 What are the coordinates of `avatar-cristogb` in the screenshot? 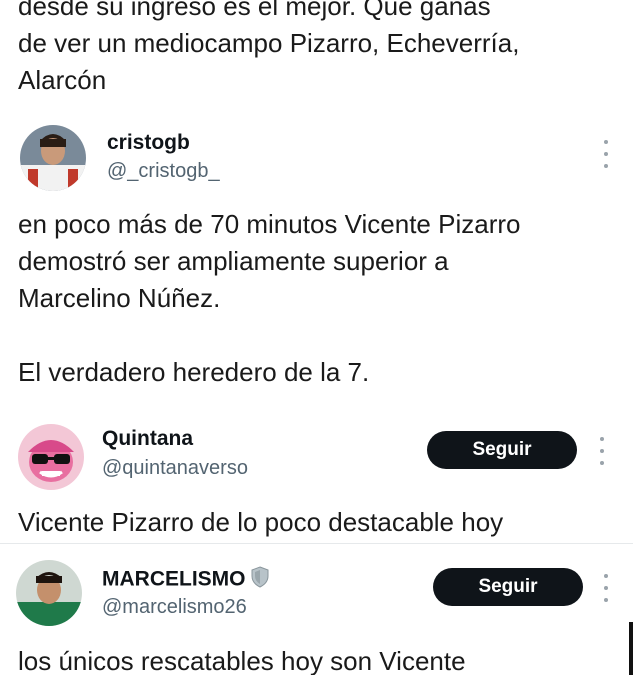 It's located at (53, 158).